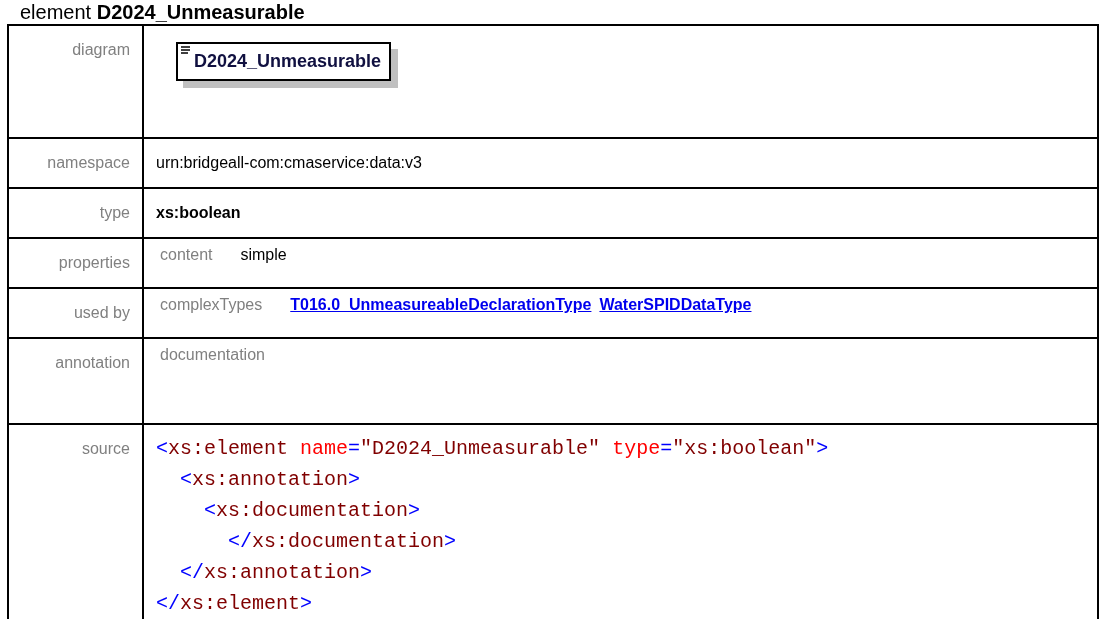 This screenshot has width=1103, height=644. Describe the element at coordinates (101, 312) in the screenshot. I see `row-label: used by` at that location.